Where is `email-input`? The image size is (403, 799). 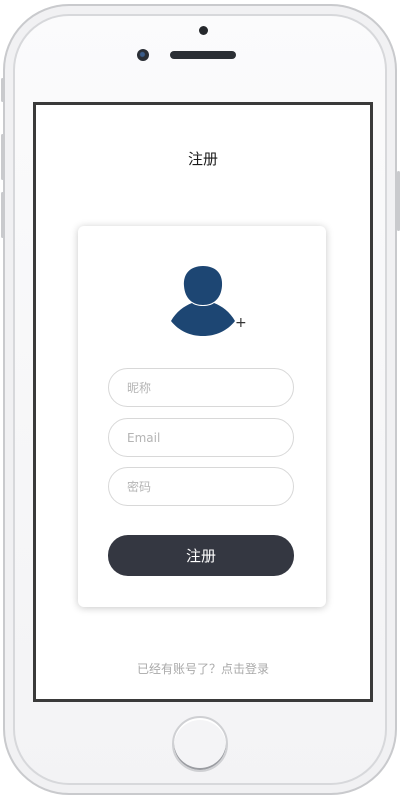 email-input is located at coordinates (201, 437).